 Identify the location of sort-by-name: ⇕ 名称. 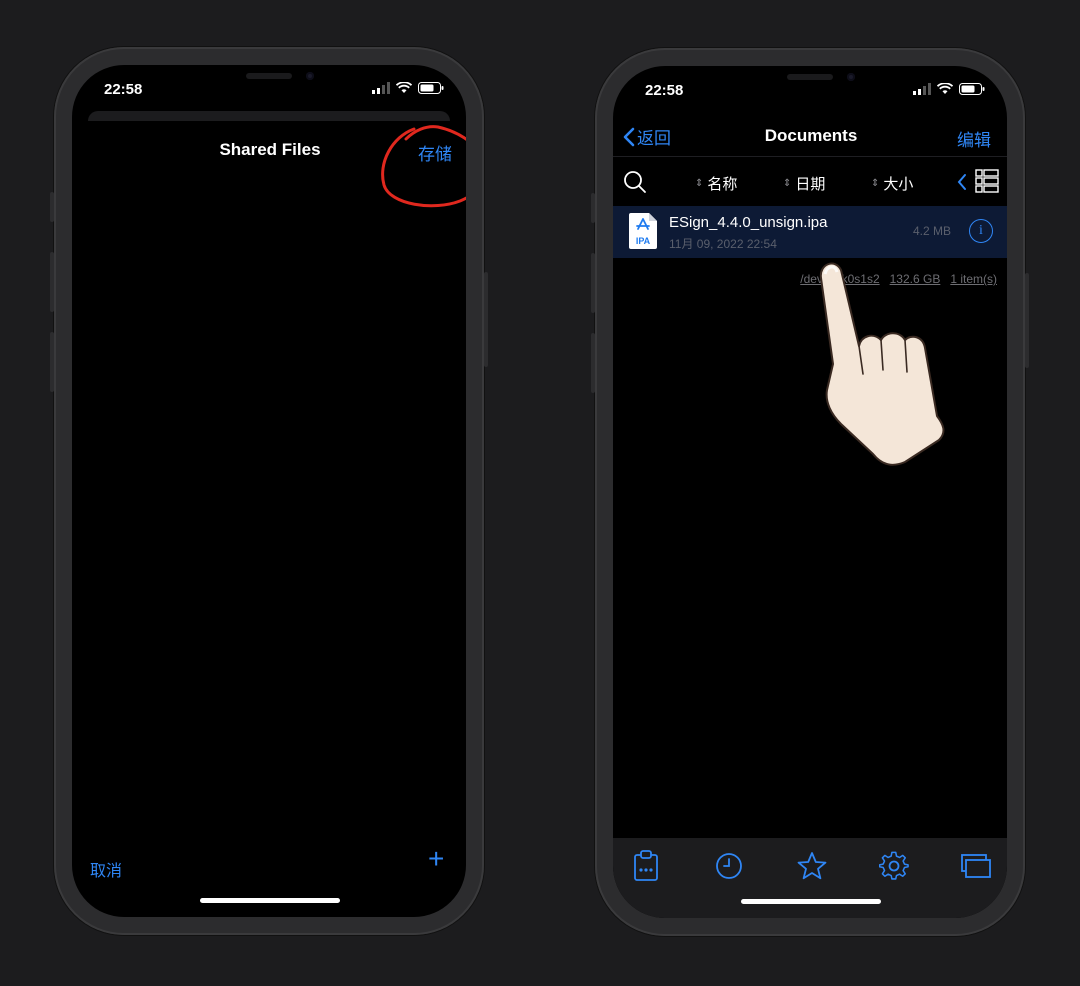
(716, 183).